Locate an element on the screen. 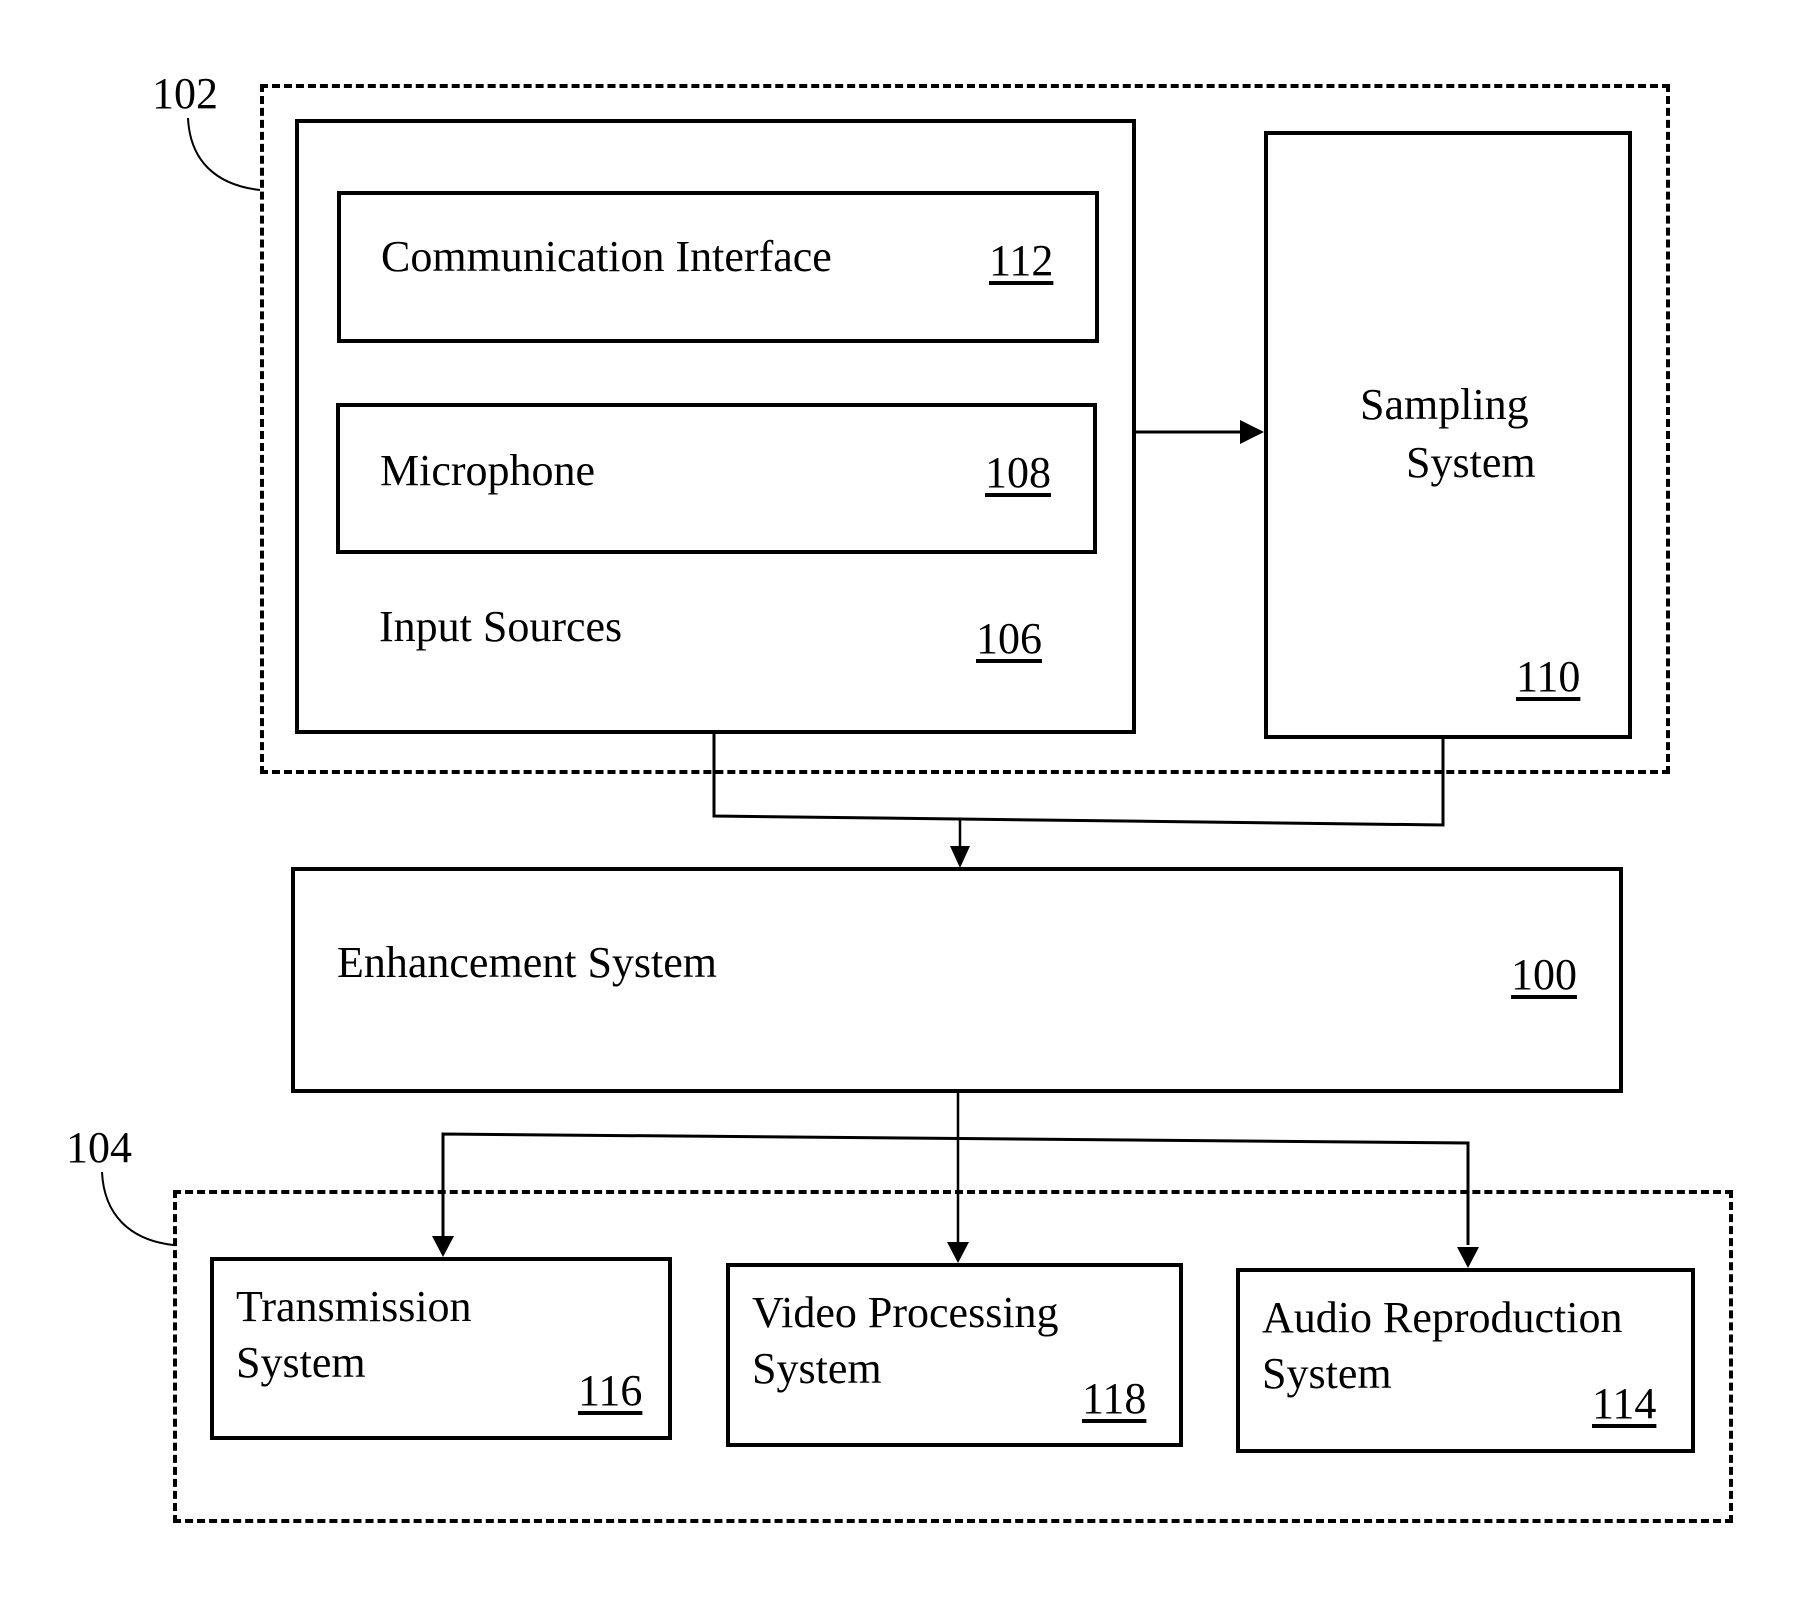  enhancement-system-label: Enhancement System is located at coordinates (527, 962).